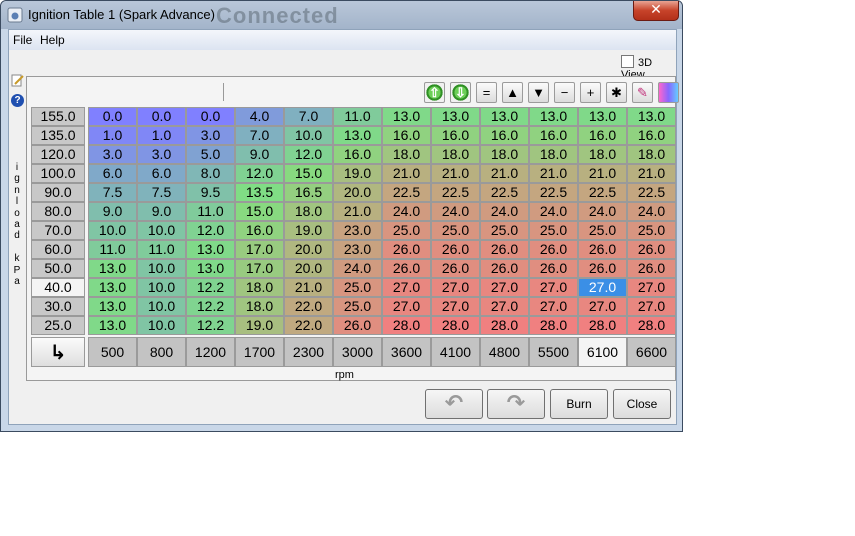 The image size is (855, 536). Describe the element at coordinates (22, 40) in the screenshot. I see `menu-file: File` at that location.